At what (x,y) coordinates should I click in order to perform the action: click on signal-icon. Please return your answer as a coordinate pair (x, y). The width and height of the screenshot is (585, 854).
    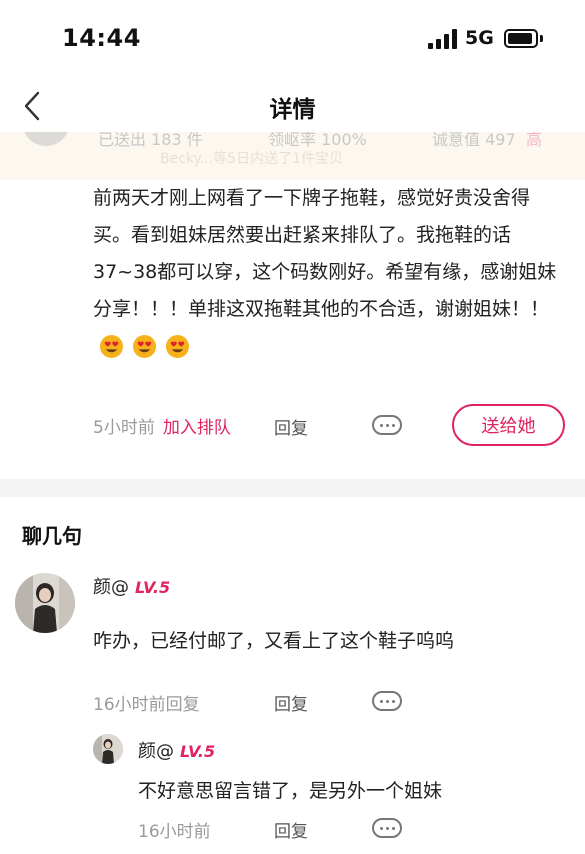
    Looking at the image, I should click on (443, 39).